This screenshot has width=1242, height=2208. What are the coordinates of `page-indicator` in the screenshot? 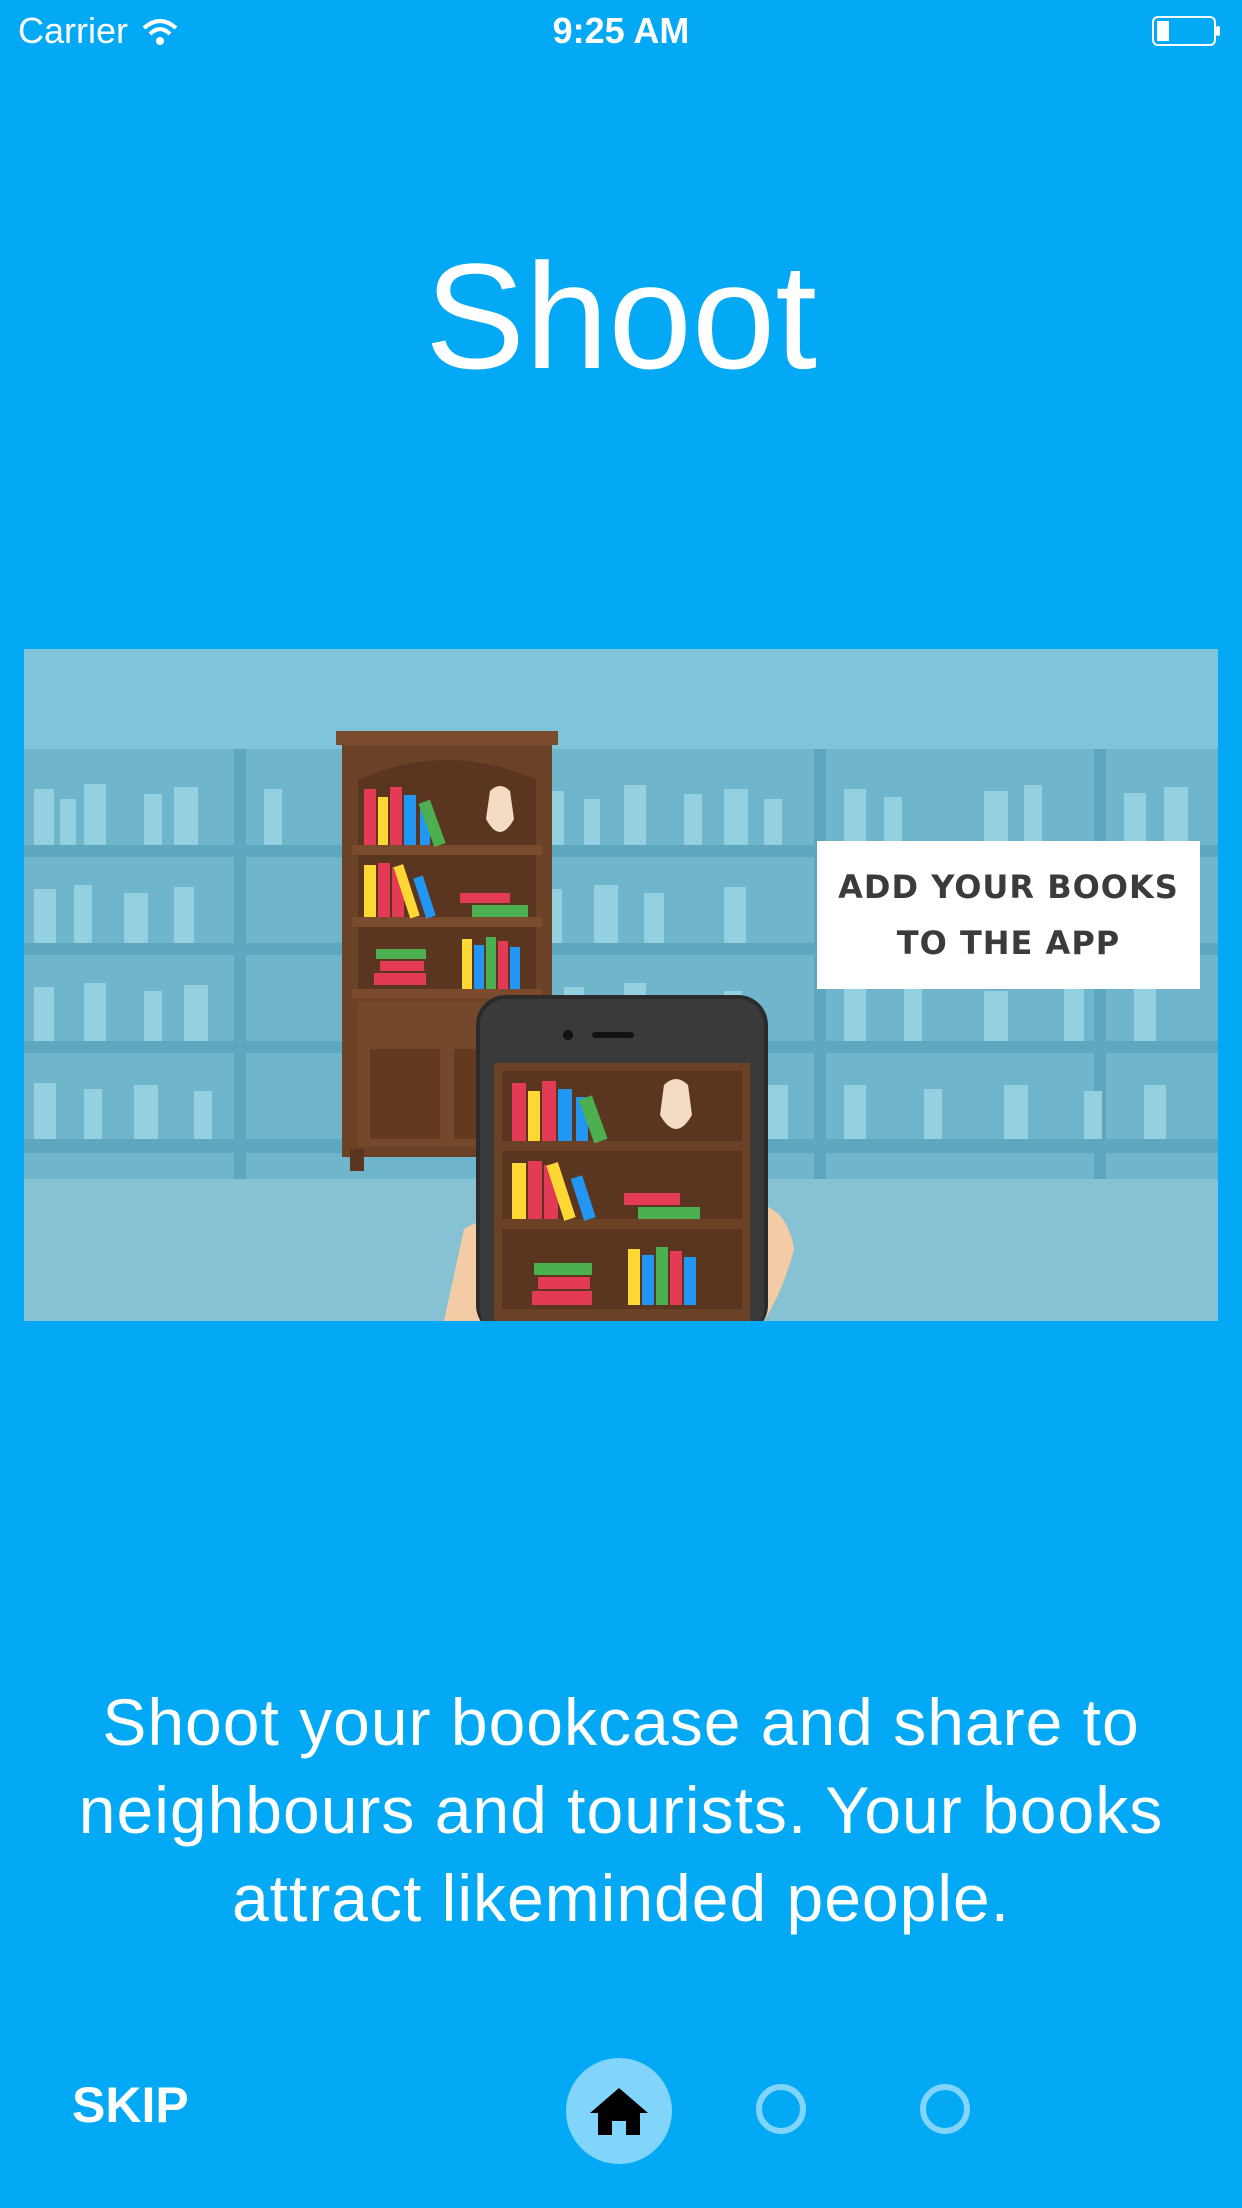 It's located at (776, 2112).